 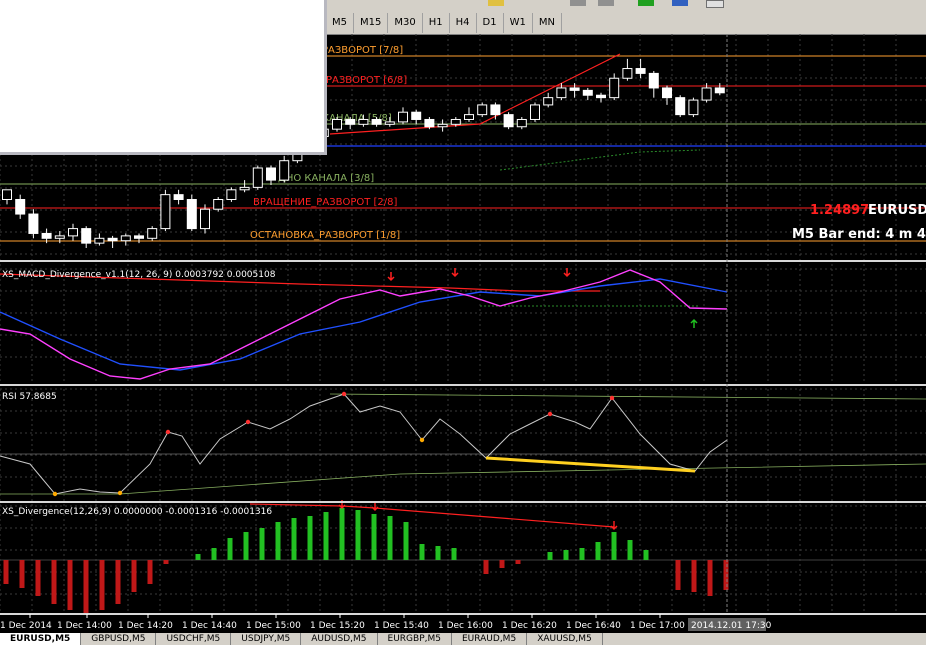 I want to click on timeframe-h4: H4, so click(x=463, y=23).